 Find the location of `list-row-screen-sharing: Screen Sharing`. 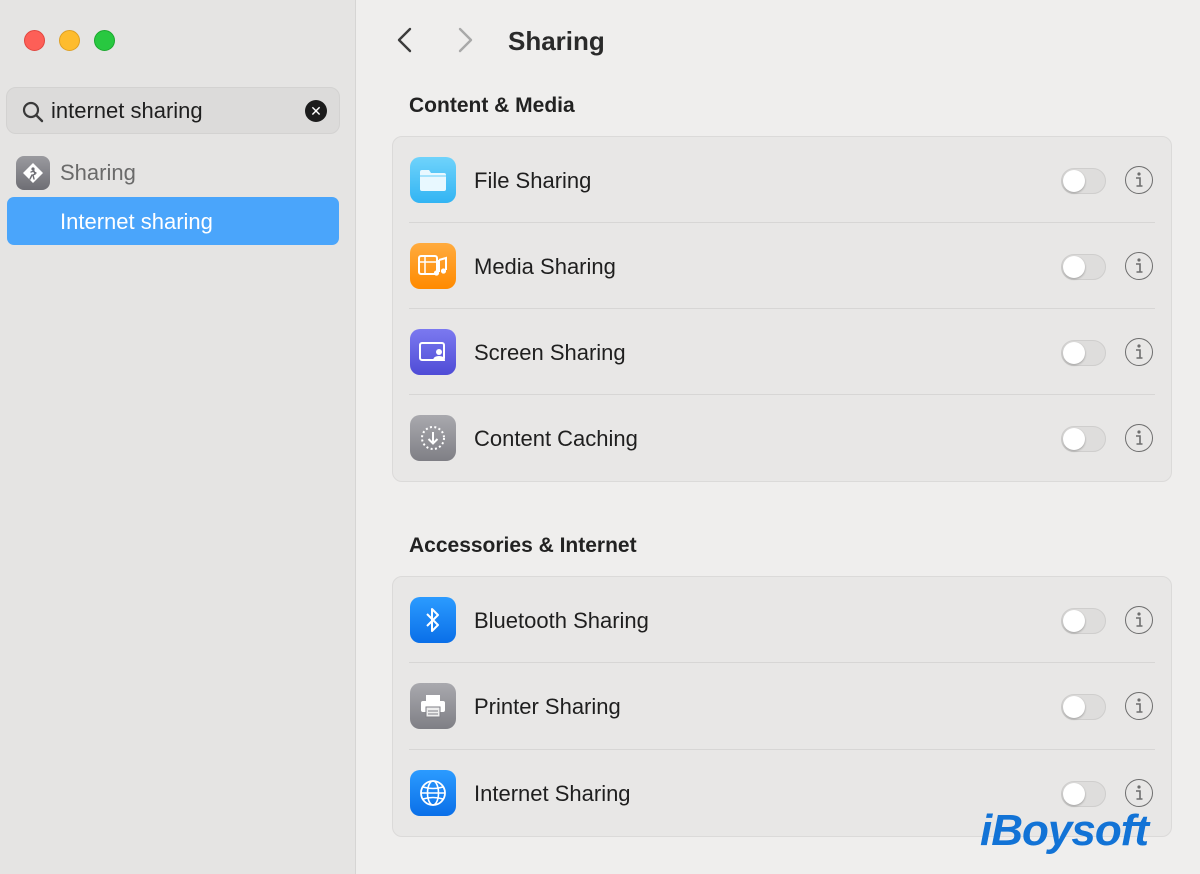

list-row-screen-sharing: Screen Sharing is located at coordinates (782, 352).